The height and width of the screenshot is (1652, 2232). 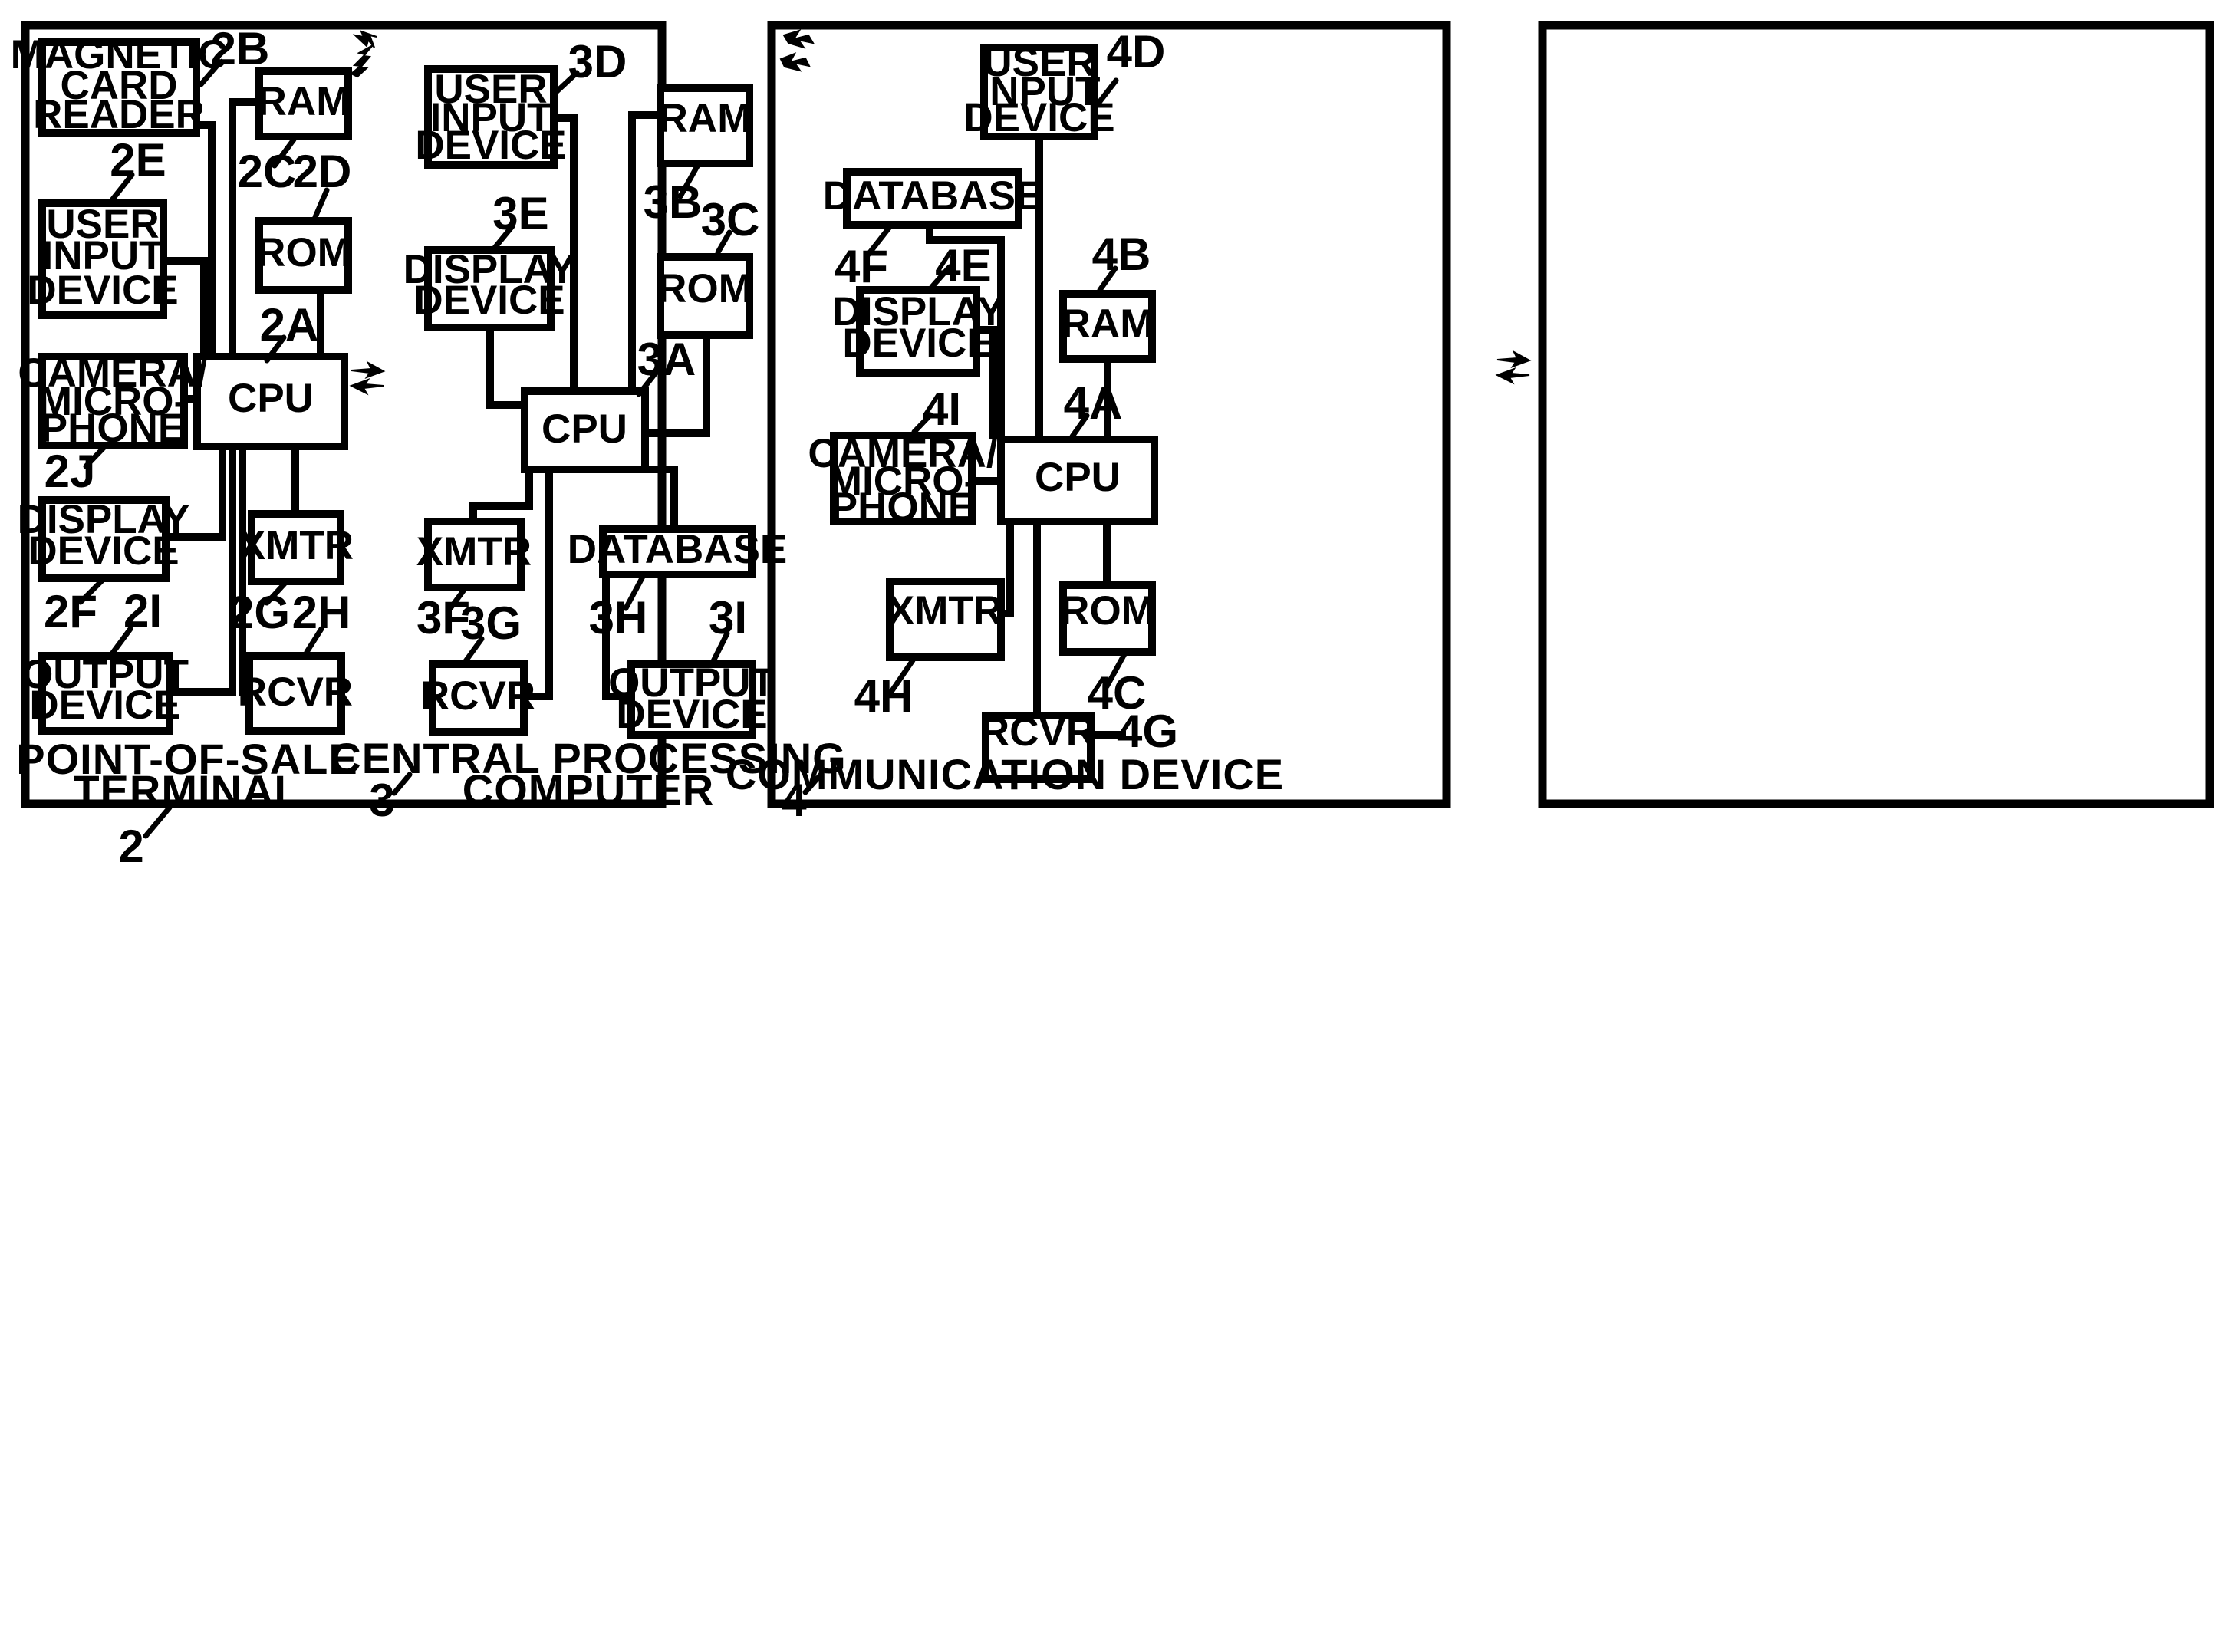 I want to click on block-database-comm: DATABASE, so click(x=933, y=198).